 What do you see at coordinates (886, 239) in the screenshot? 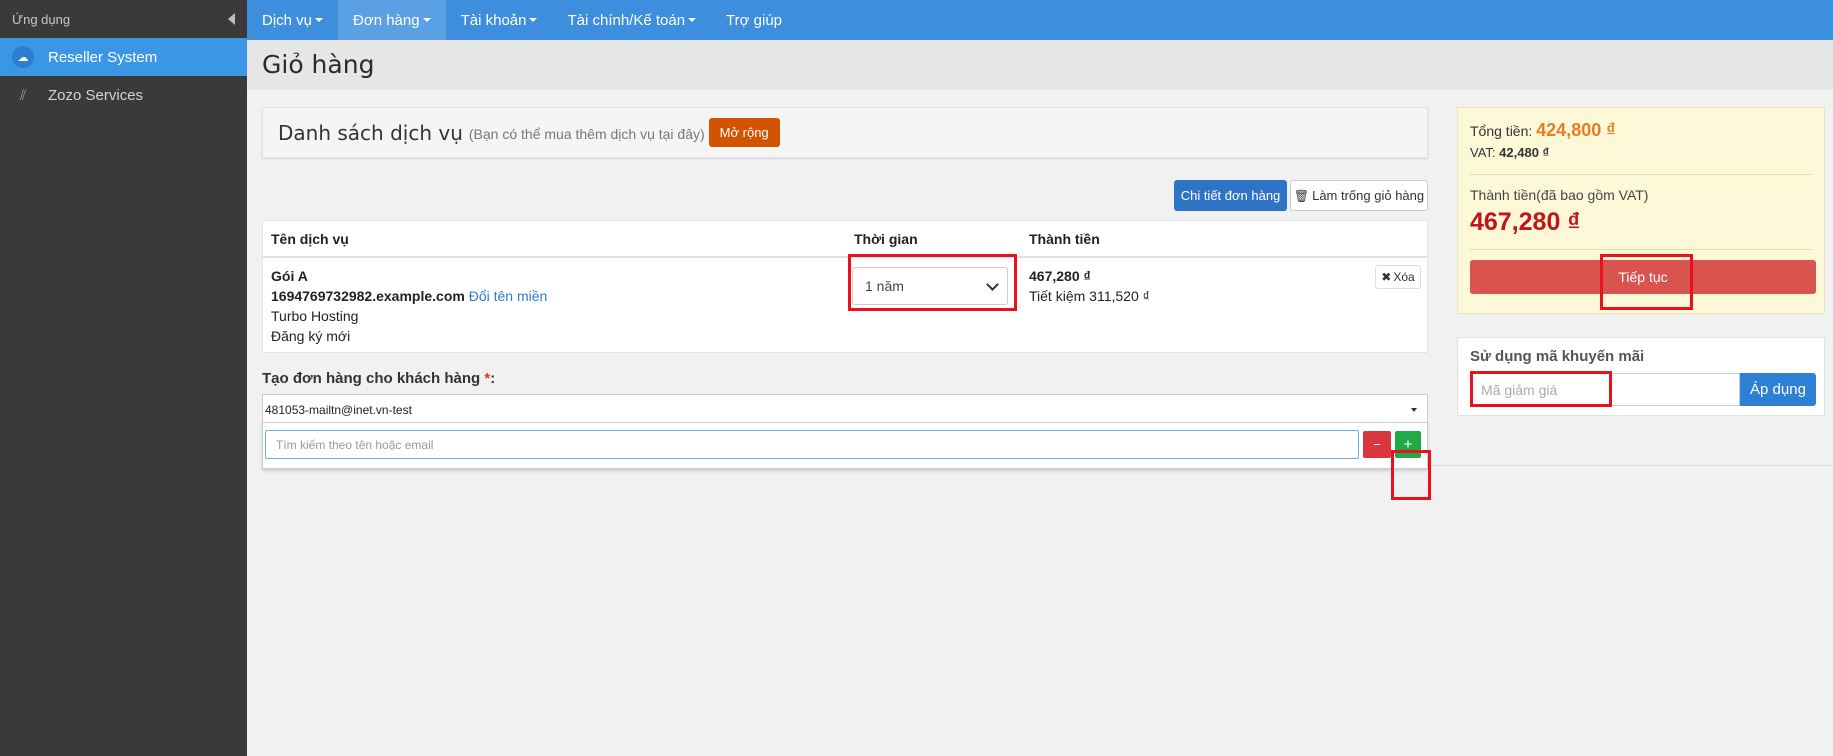
I see `header-period: Thời gian` at bounding box center [886, 239].